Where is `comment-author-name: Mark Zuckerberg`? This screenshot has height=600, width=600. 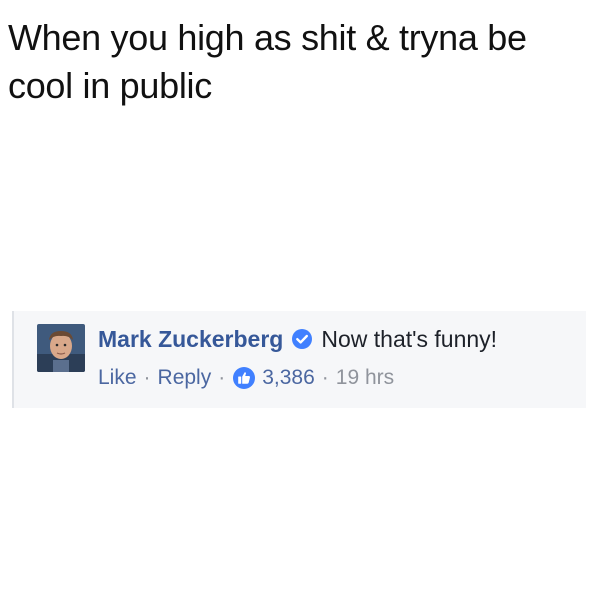
comment-author-name: Mark Zuckerberg is located at coordinates (190, 339).